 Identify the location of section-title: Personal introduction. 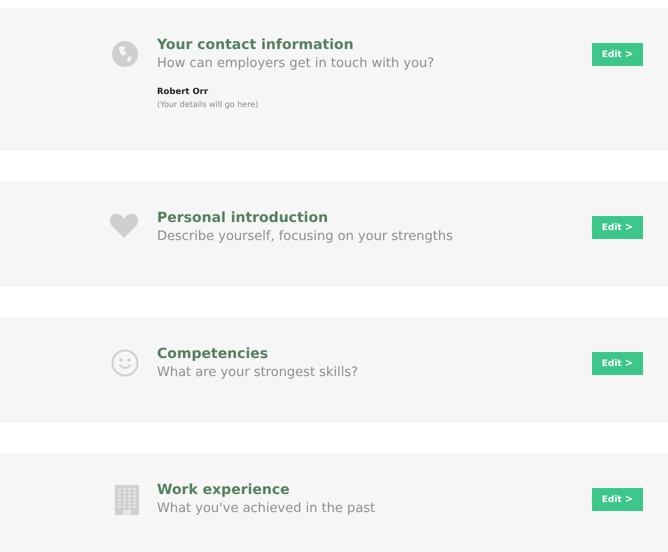
(243, 218).